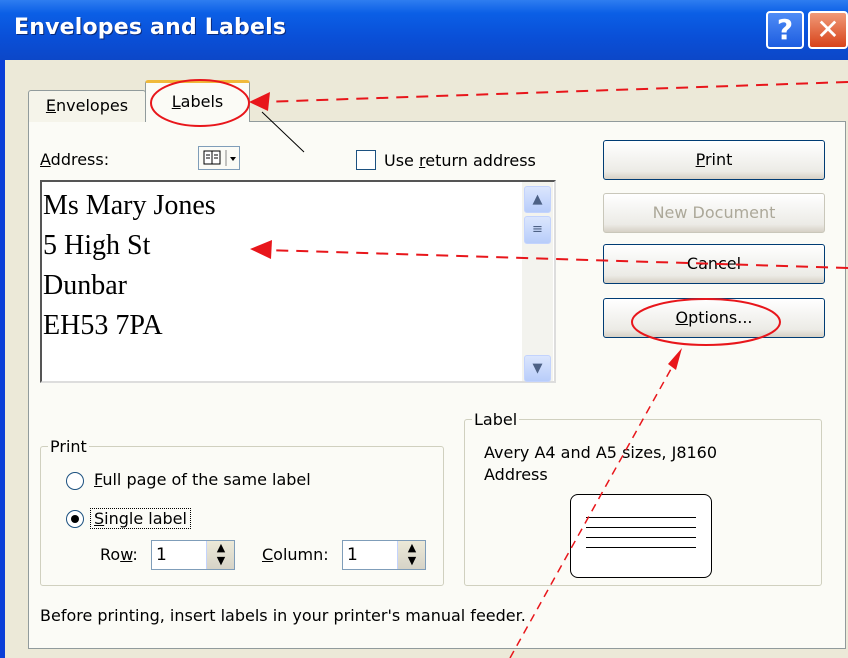  I want to click on address-line: Ms Mary Jones, so click(129, 205).